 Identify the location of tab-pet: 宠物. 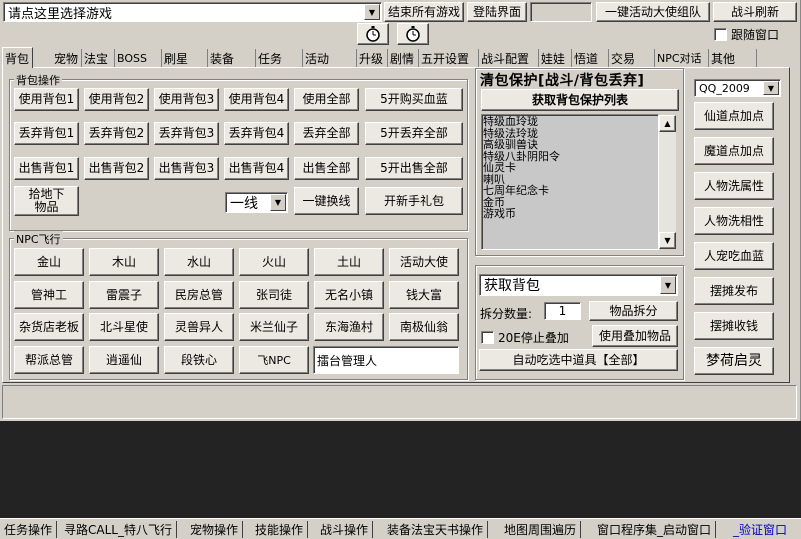
(67, 58).